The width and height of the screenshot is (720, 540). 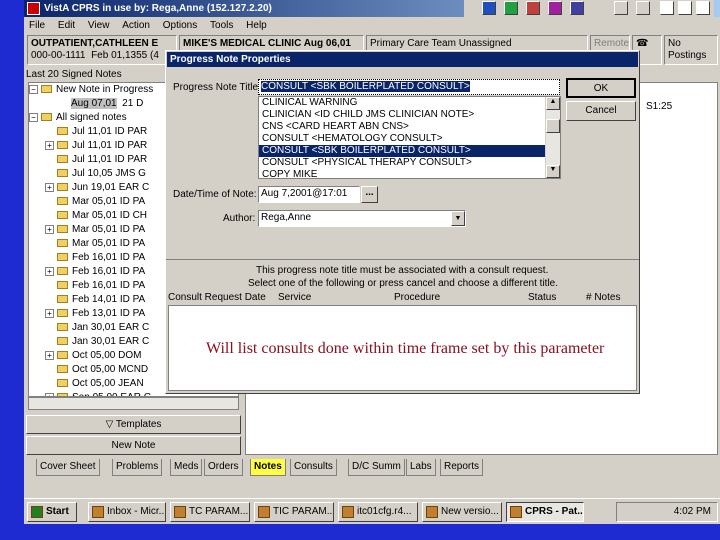 What do you see at coordinates (703, 8) in the screenshot?
I see `close-icon: ×` at bounding box center [703, 8].